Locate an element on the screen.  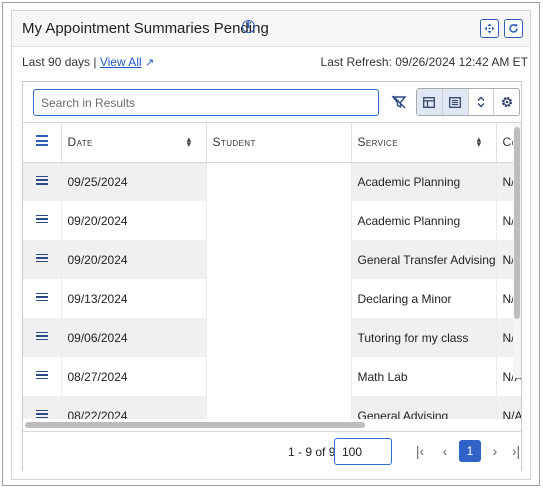
settings-icon is located at coordinates (506, 102).